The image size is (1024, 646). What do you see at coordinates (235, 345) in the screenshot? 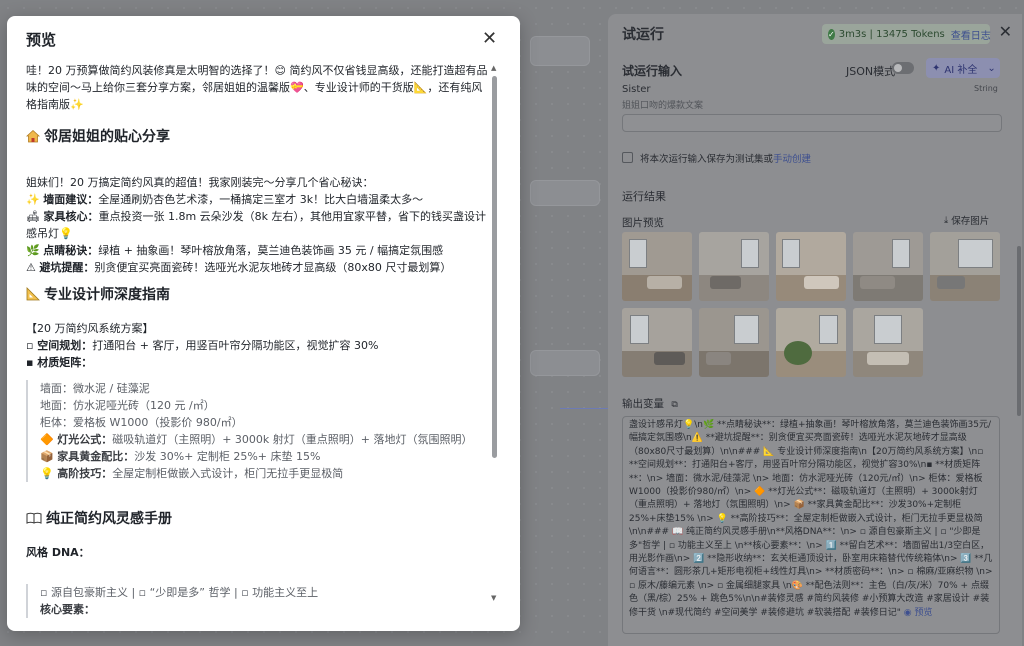
I see `space-text: 打通阳台 + 客厅，用竖百叶帘分隔功能区，视觉扩容 30%` at bounding box center [235, 345].